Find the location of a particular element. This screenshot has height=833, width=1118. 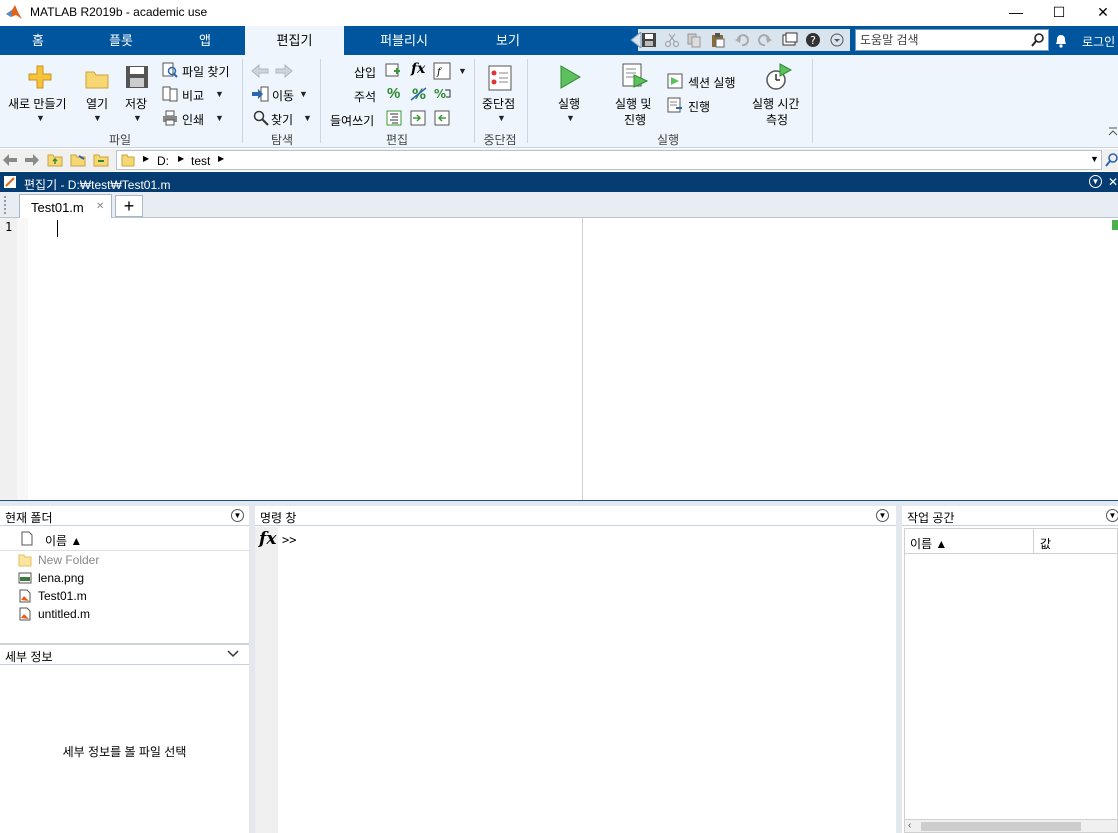

run-and-time-button: 실행 시간 측정 is located at coordinates (780, 94).